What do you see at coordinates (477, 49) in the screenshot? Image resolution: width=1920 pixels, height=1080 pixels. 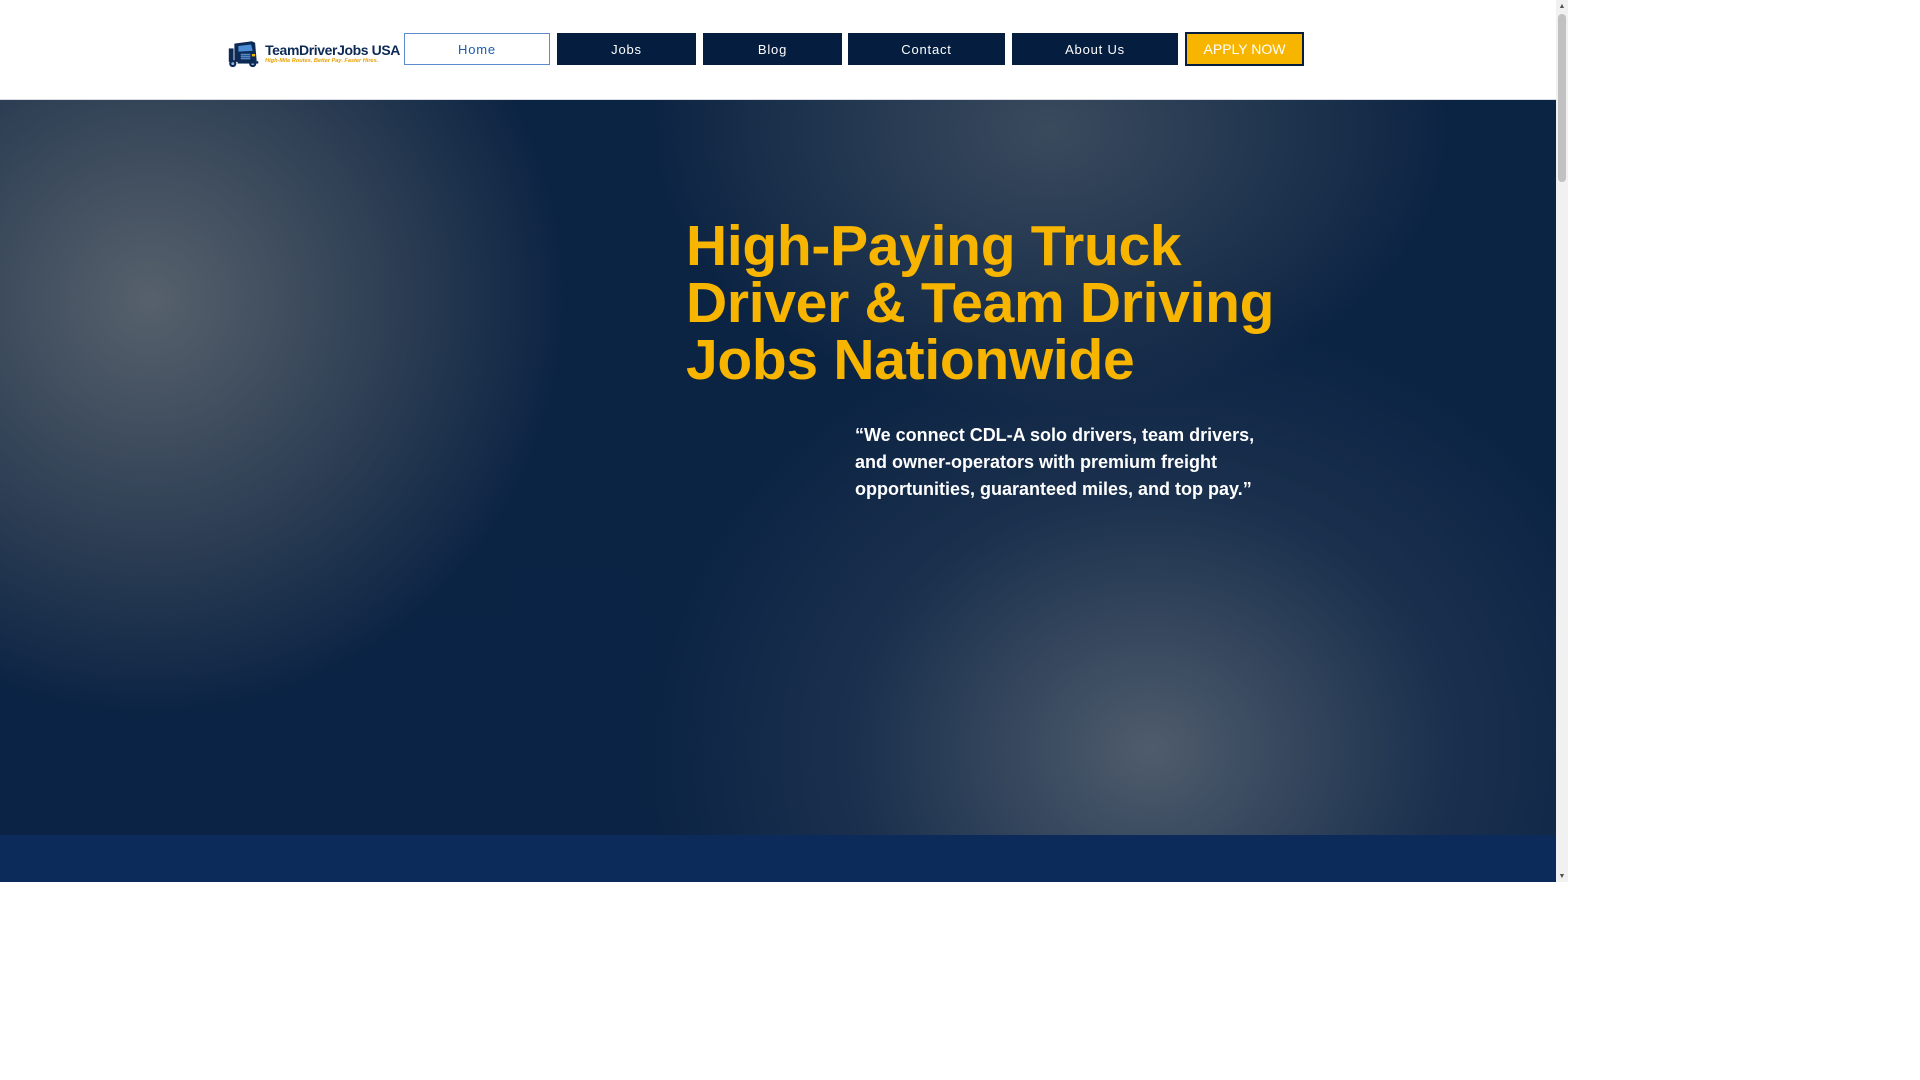 I see `nav-home: Home` at bounding box center [477, 49].